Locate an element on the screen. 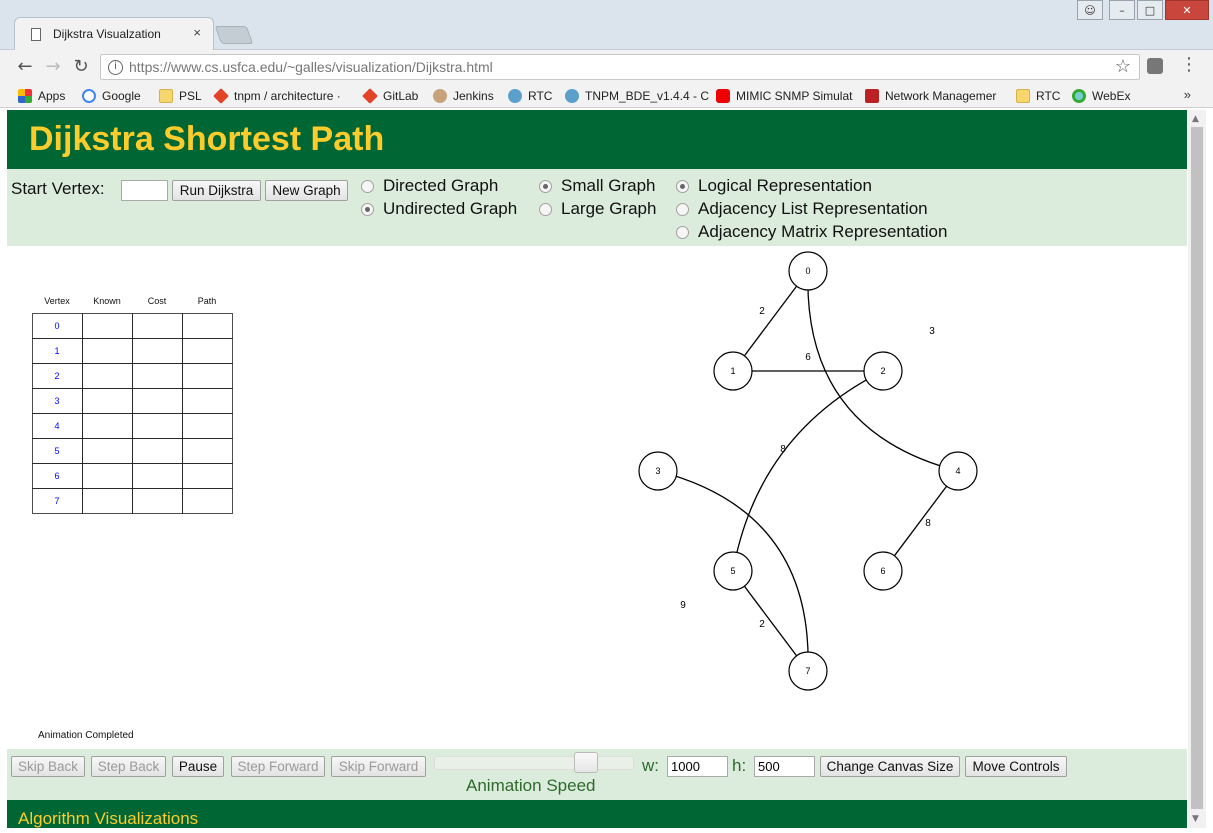 The width and height of the screenshot is (1213, 833). table-vertex-index: 6 is located at coordinates (56, 476).